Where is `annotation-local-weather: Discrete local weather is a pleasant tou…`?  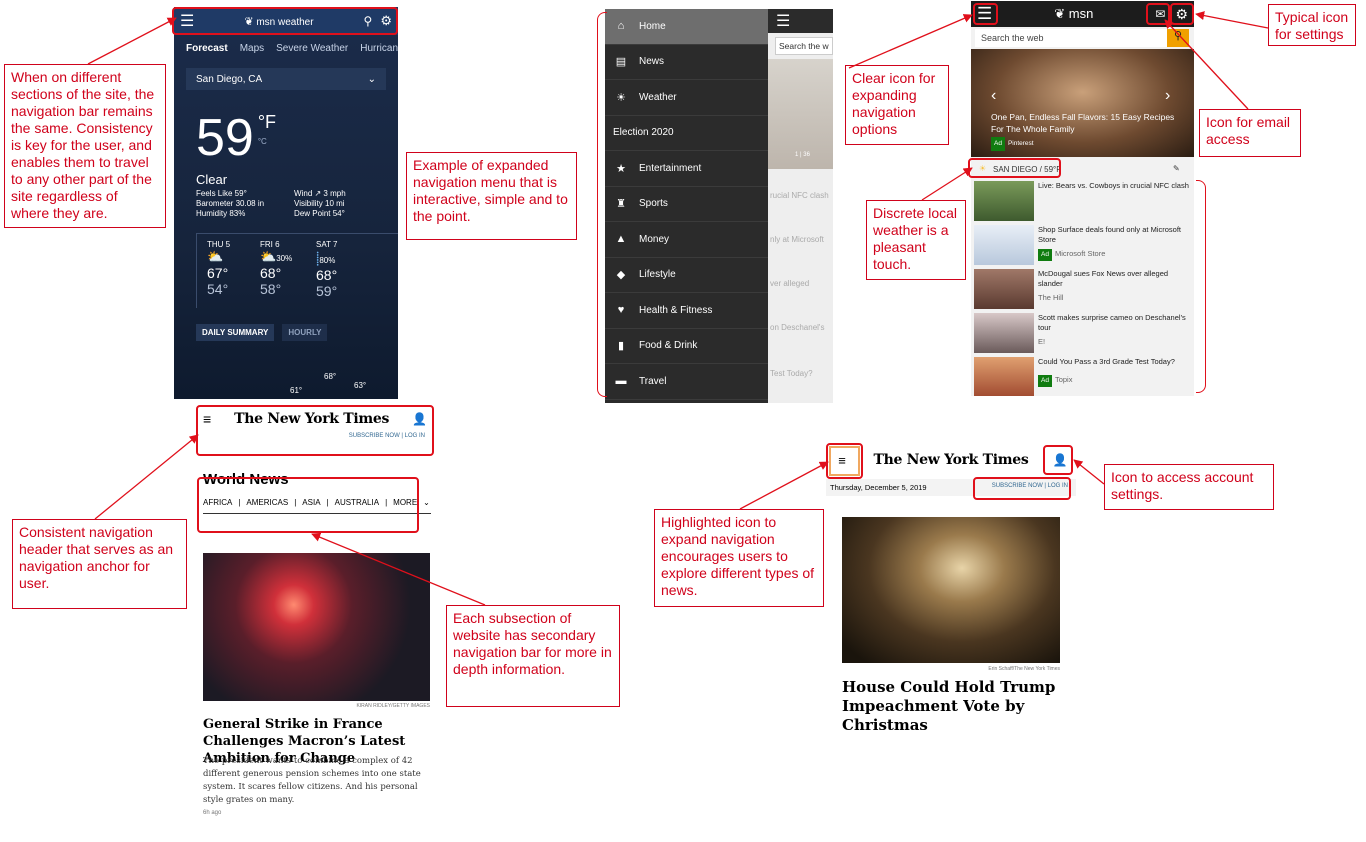
annotation-local-weather: Discrete local weather is a pleasant tou… is located at coordinates (916, 240).